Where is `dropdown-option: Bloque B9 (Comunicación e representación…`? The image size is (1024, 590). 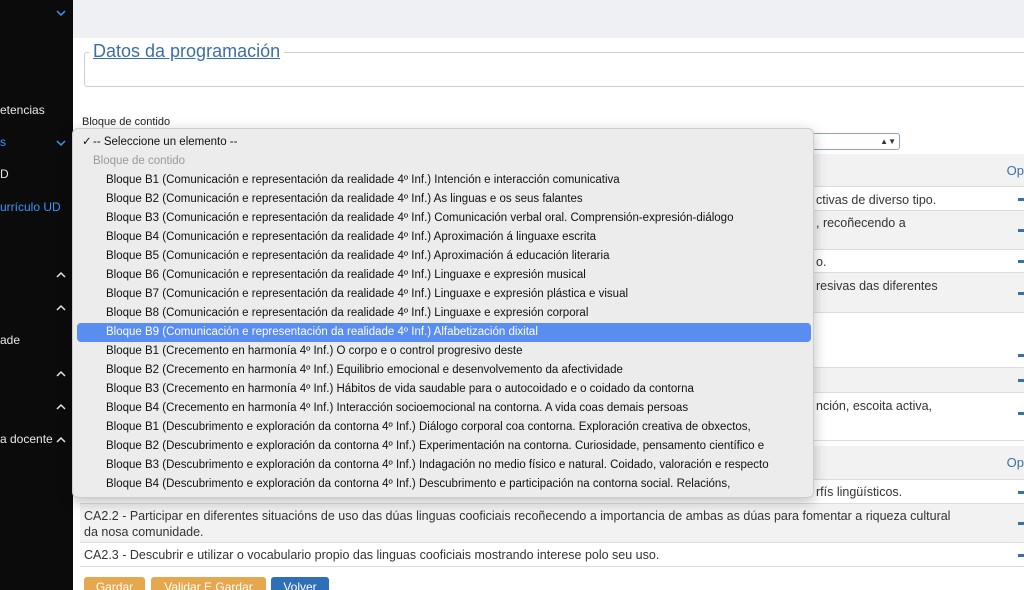
dropdown-option: Bloque B9 (Comunicación e representación… is located at coordinates (444, 332).